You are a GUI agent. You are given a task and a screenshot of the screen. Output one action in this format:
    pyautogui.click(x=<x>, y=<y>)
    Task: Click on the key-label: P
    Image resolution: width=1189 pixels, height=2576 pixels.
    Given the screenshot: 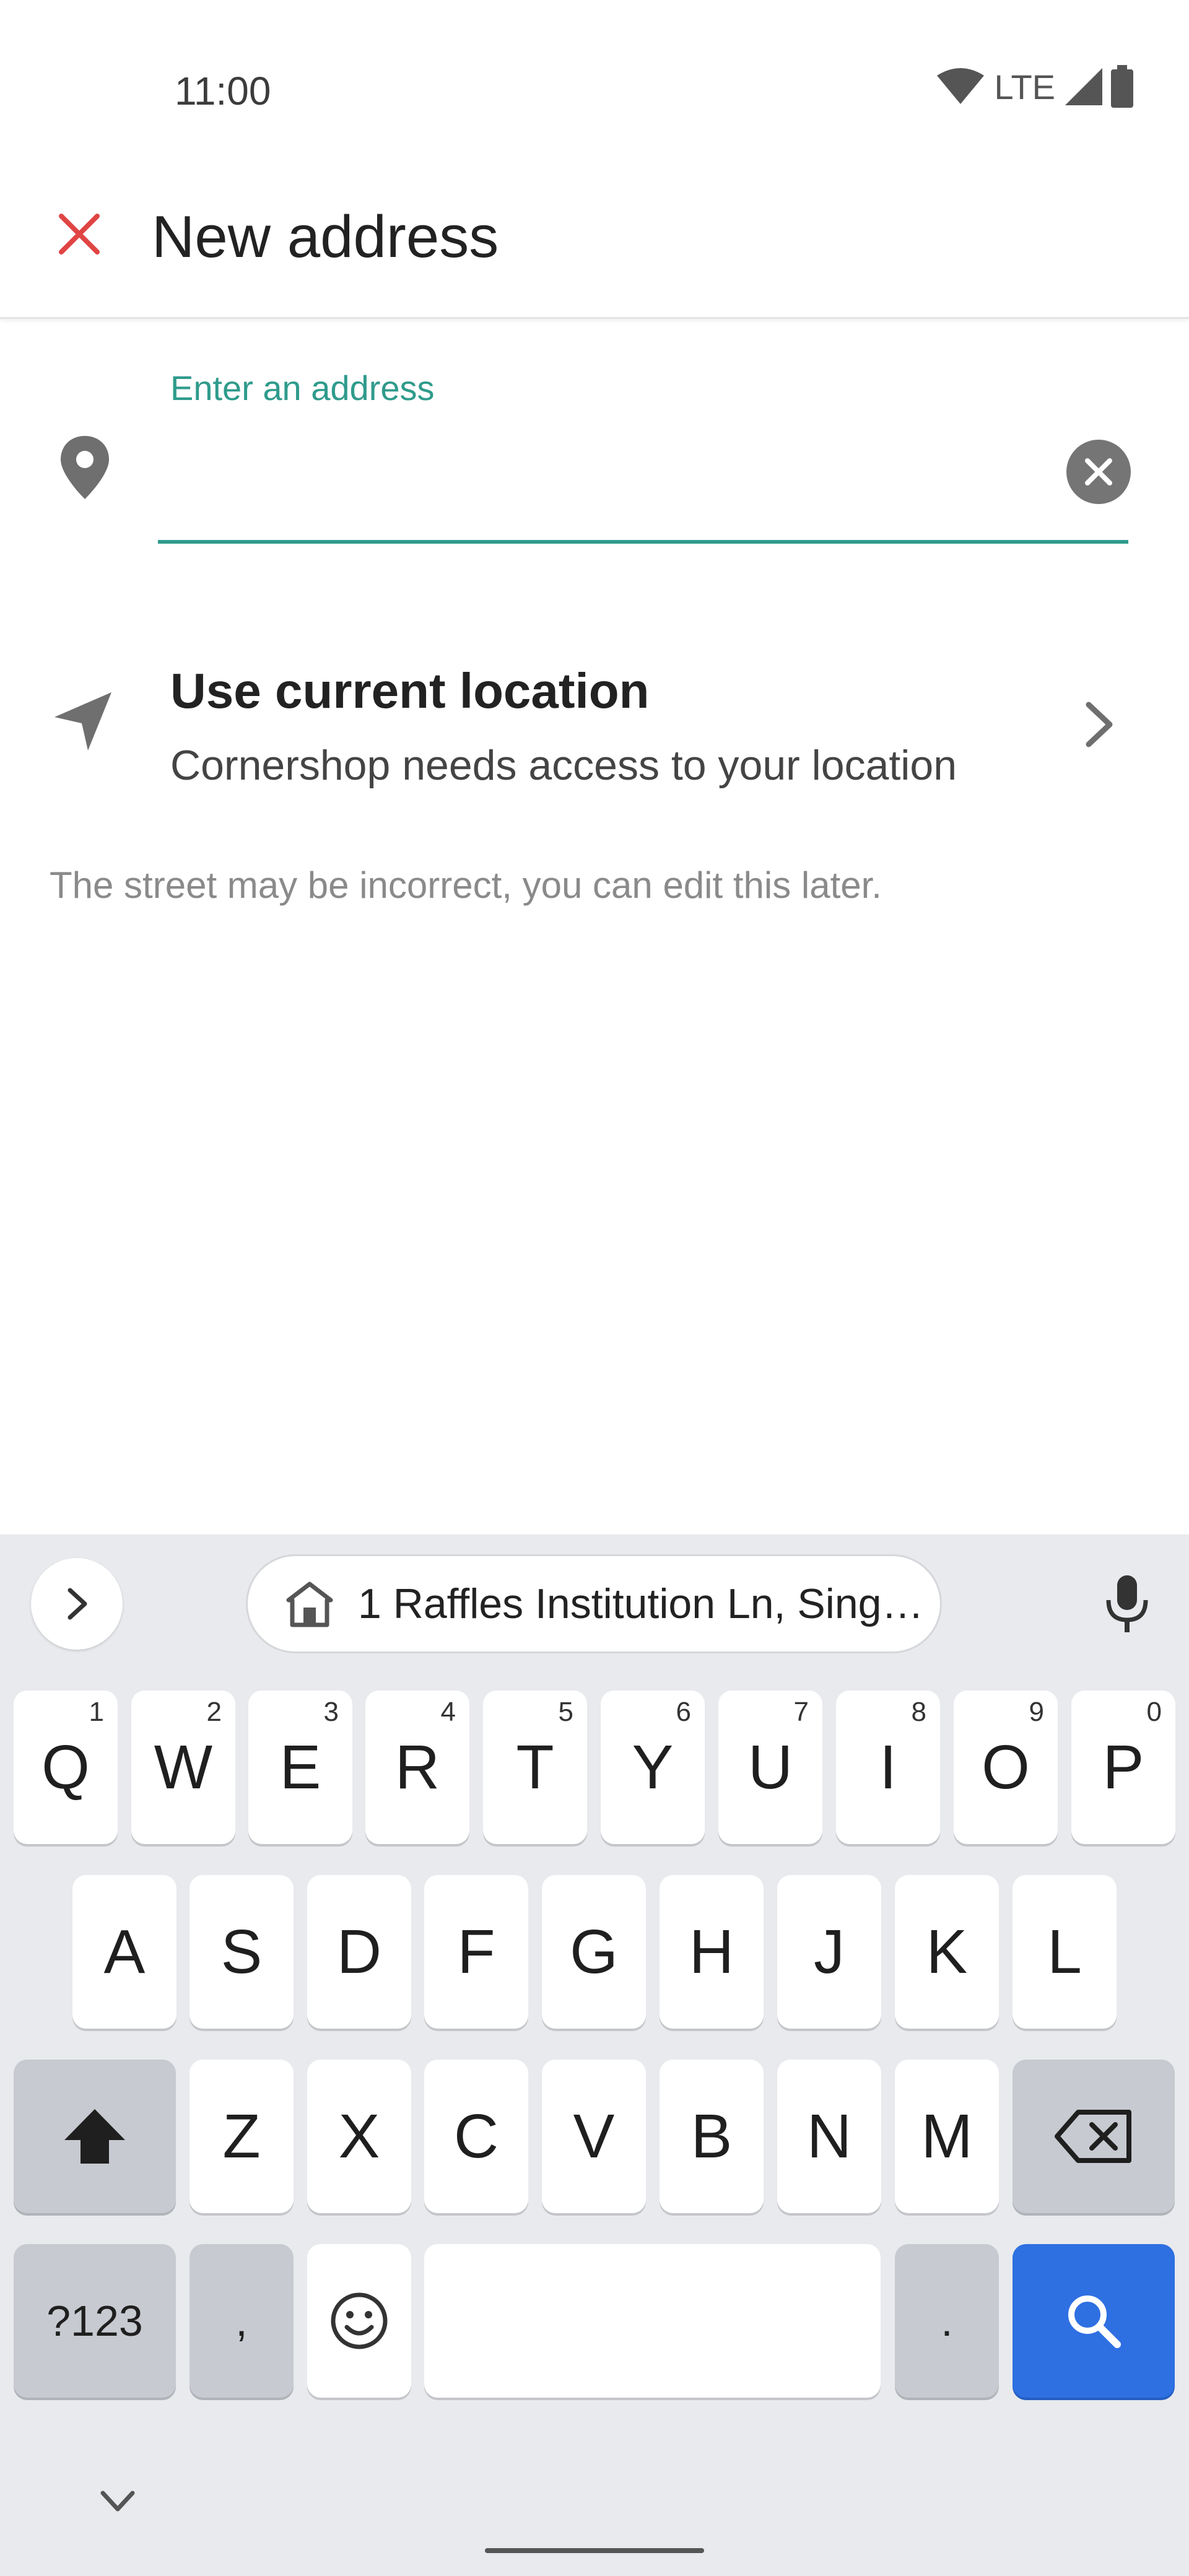 What is the action you would take?
    pyautogui.click(x=1123, y=1767)
    